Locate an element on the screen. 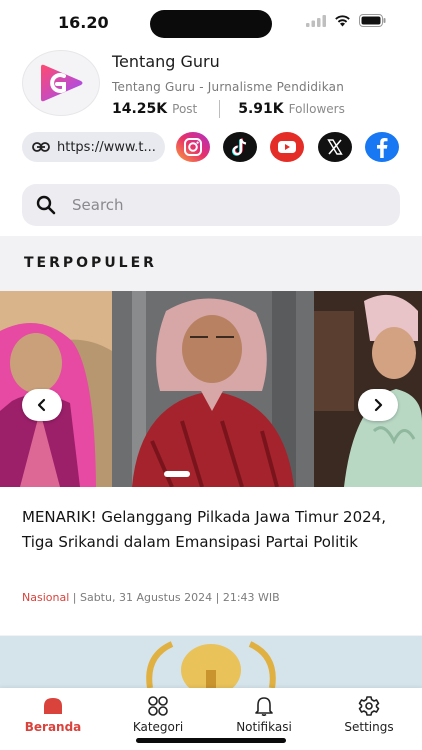 The image size is (422, 750). tiktok-button is located at coordinates (240, 147).